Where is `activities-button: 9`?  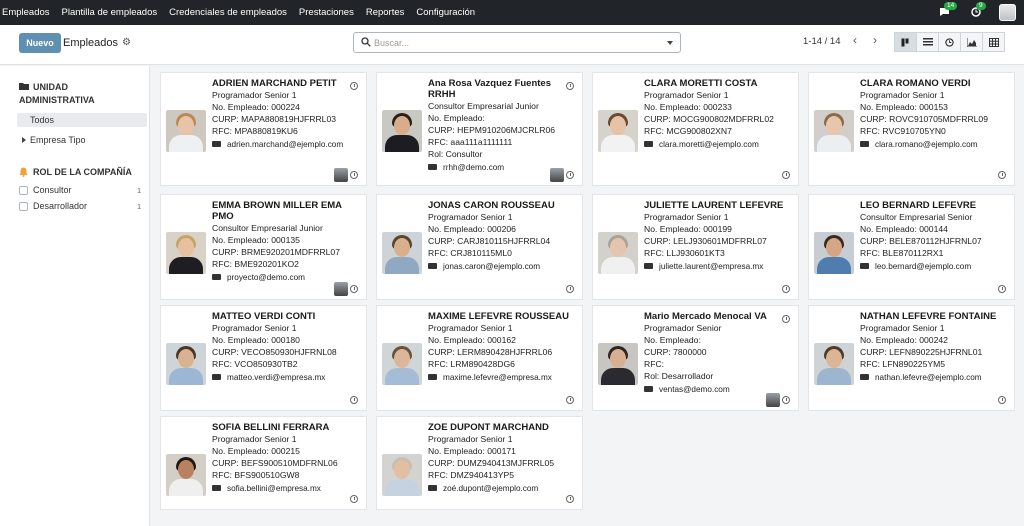
activities-button: 9 is located at coordinates (976, 11).